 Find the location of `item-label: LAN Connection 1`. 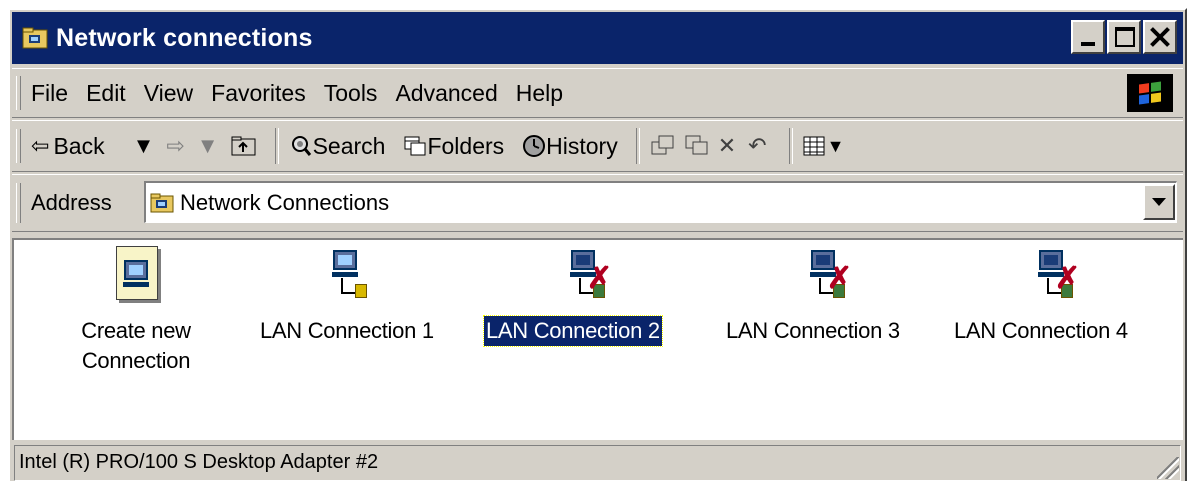

item-label: LAN Connection 1 is located at coordinates (347, 330).